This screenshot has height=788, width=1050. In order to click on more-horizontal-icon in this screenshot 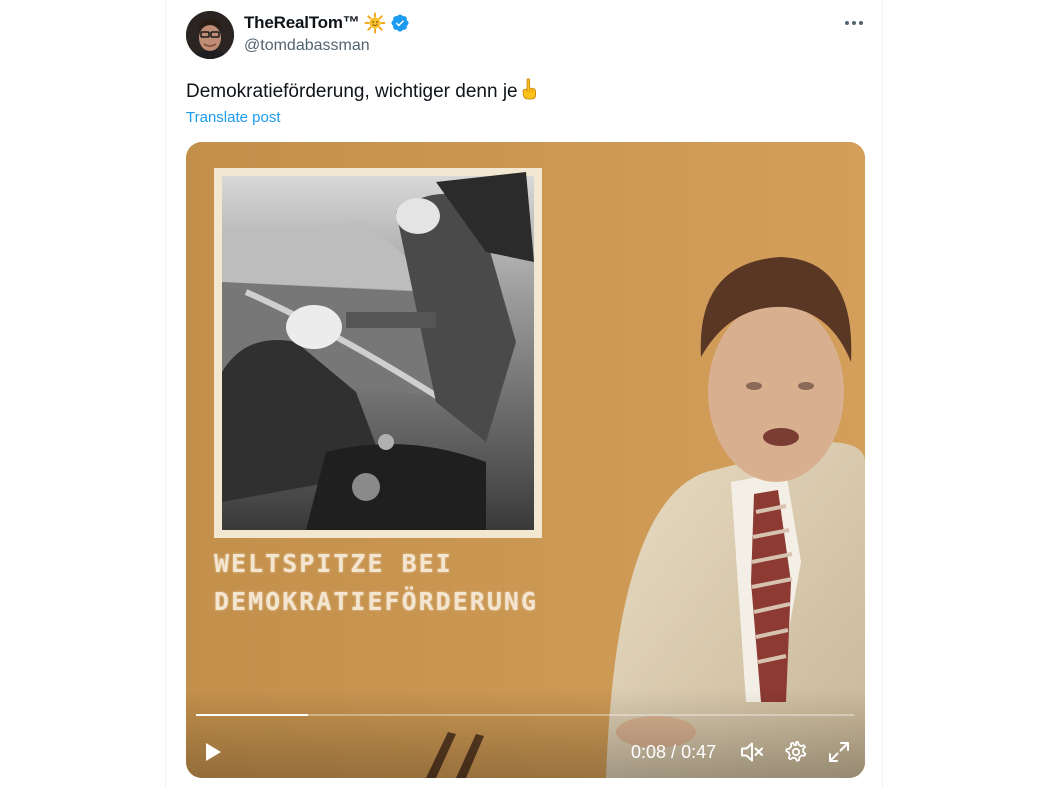, I will do `click(854, 23)`.